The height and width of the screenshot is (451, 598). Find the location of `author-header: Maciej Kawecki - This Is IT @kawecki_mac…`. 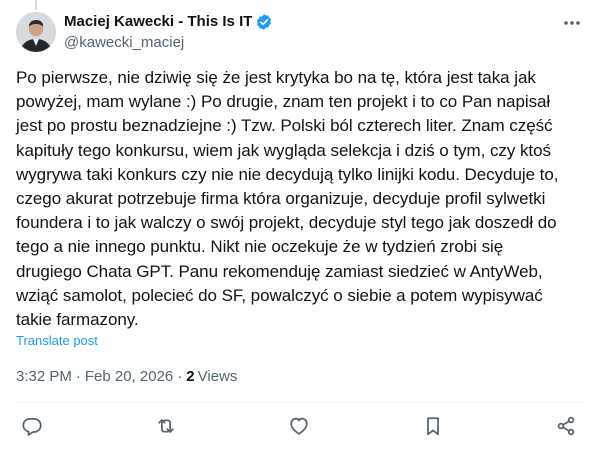

author-header: Maciej Kawecki - This Is IT @kawecki_mac… is located at coordinates (168, 32).